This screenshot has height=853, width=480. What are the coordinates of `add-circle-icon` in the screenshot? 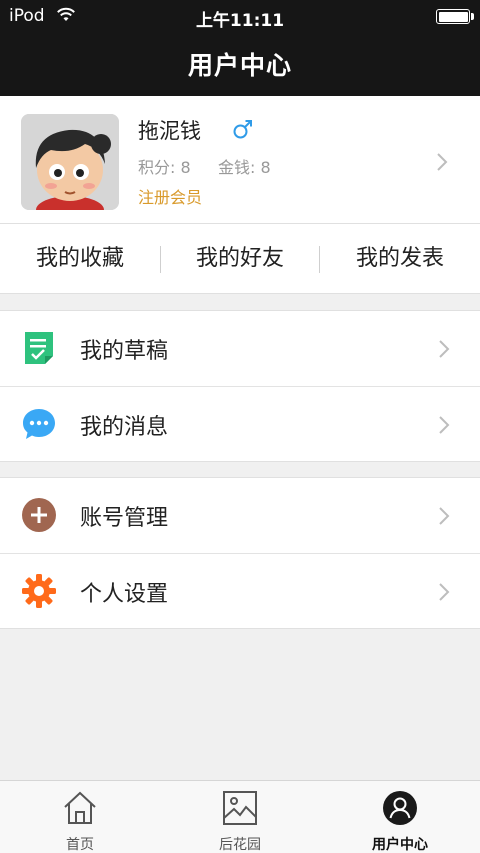 It's located at (39, 515).